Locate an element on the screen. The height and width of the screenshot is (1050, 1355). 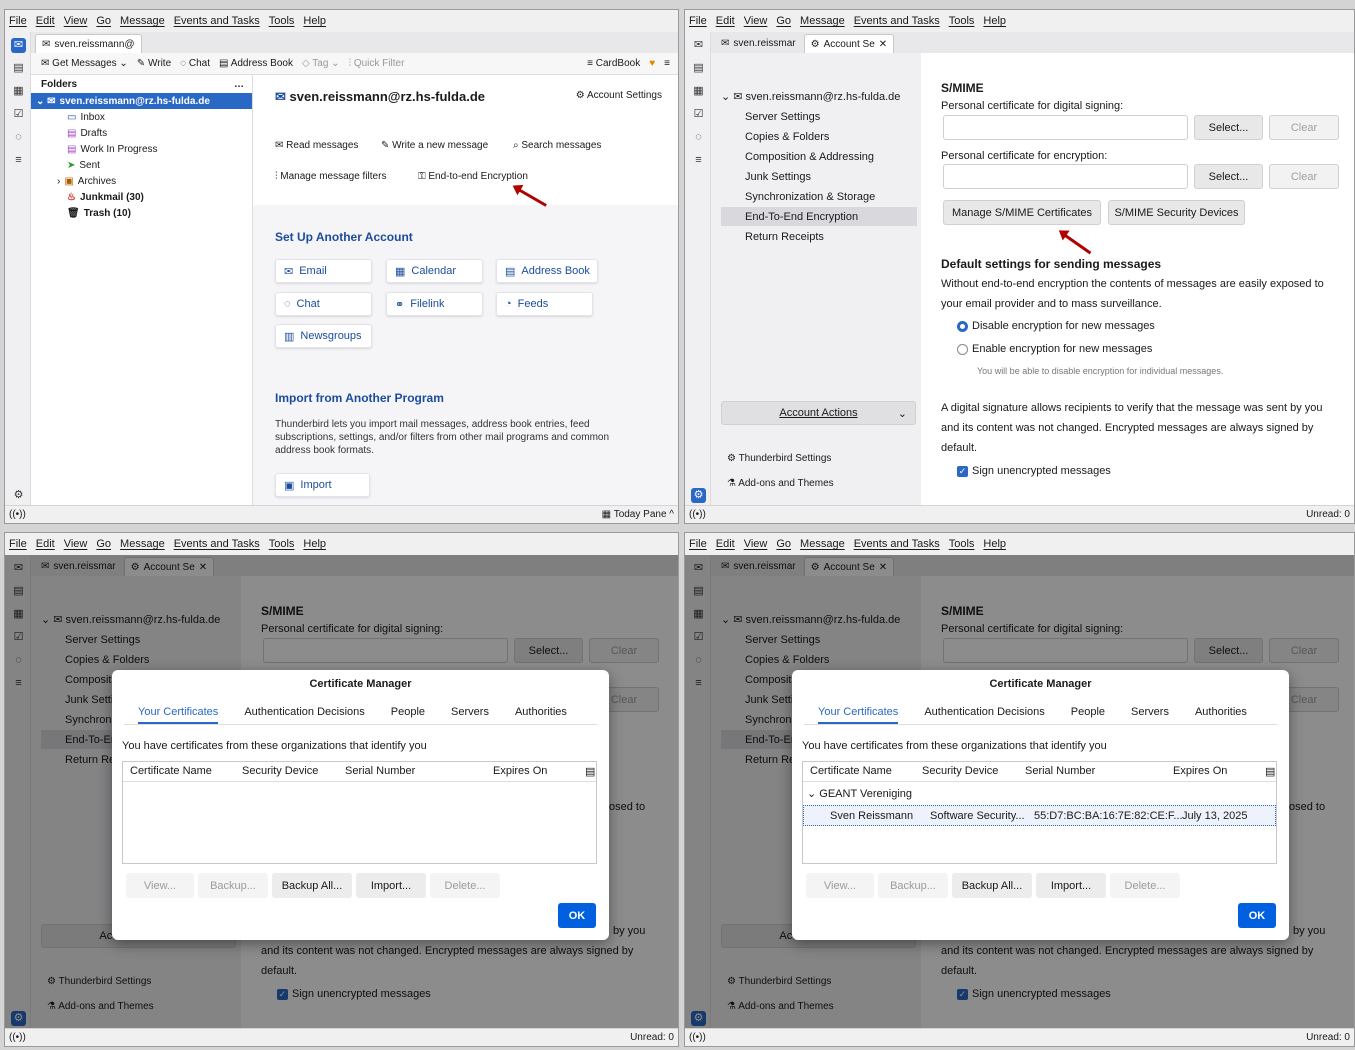
get-messages-button: ✉ Get Messages ⌄ is located at coordinates (84, 63).